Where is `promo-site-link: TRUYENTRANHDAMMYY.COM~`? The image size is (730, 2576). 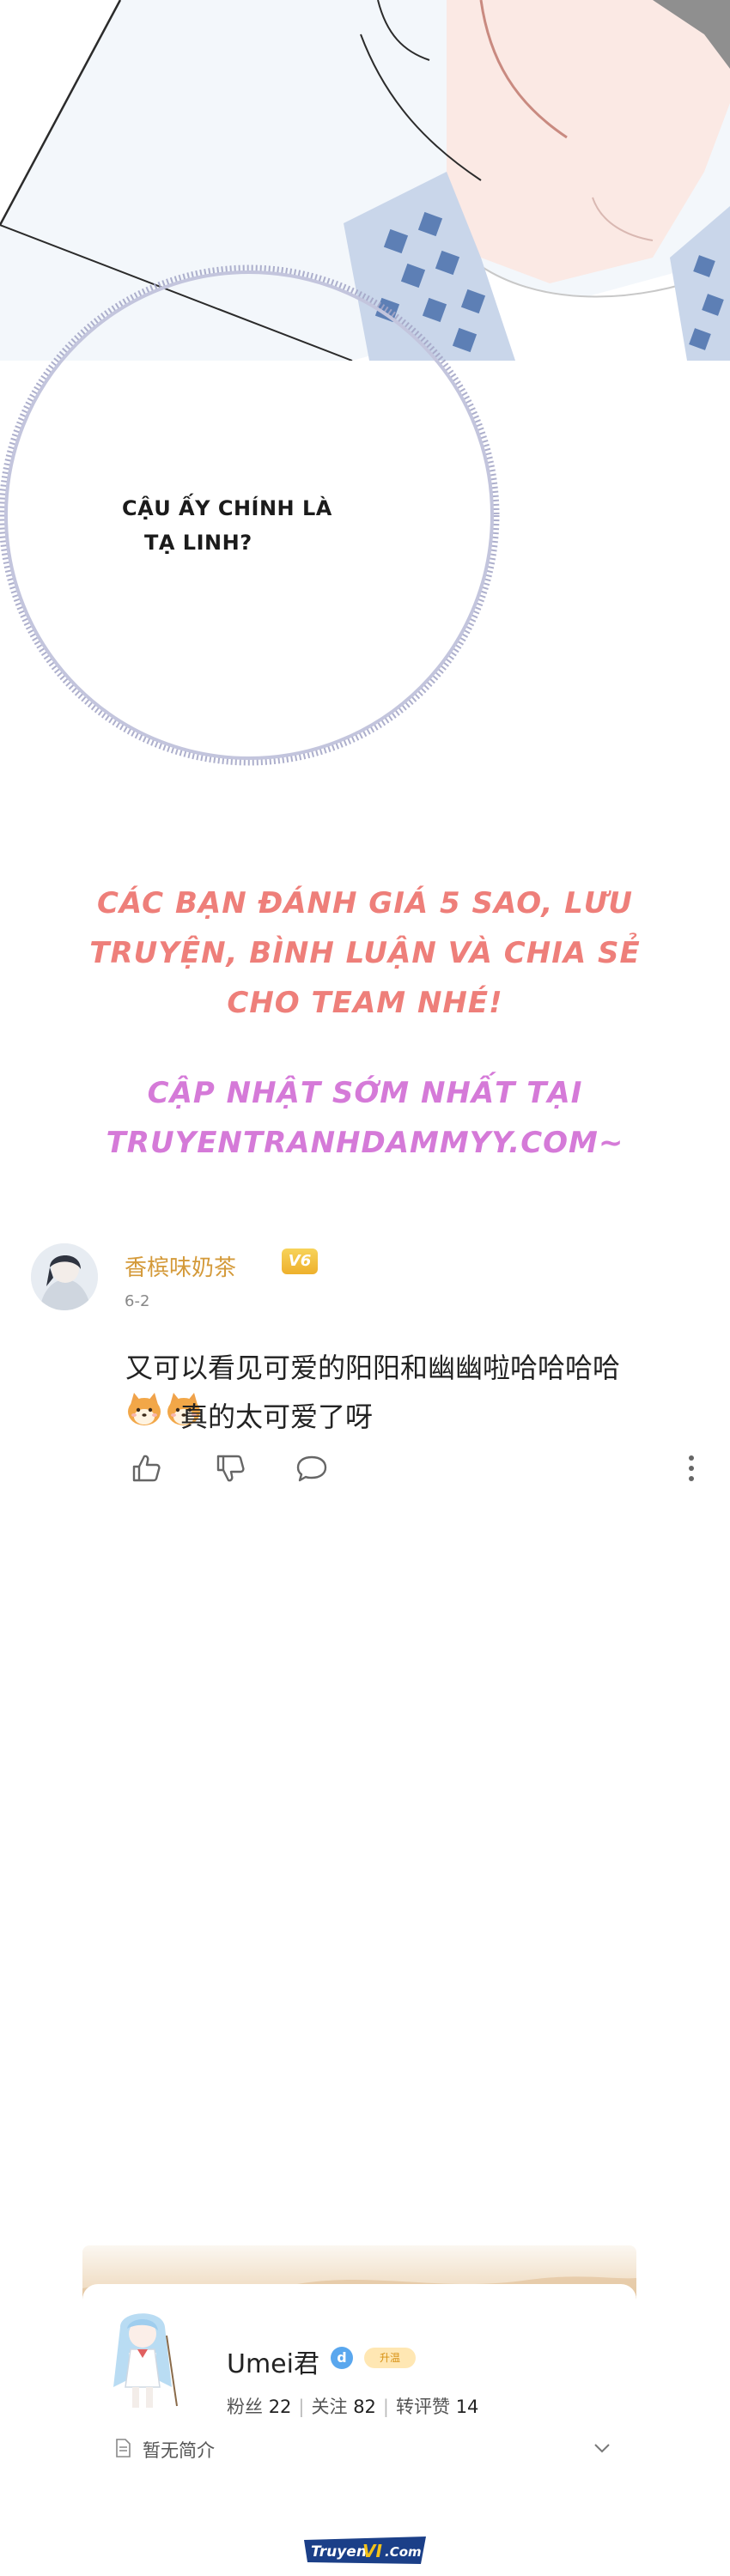
promo-site-link: TRUYENTRANHDAMMYY.COM~ is located at coordinates (365, 1143).